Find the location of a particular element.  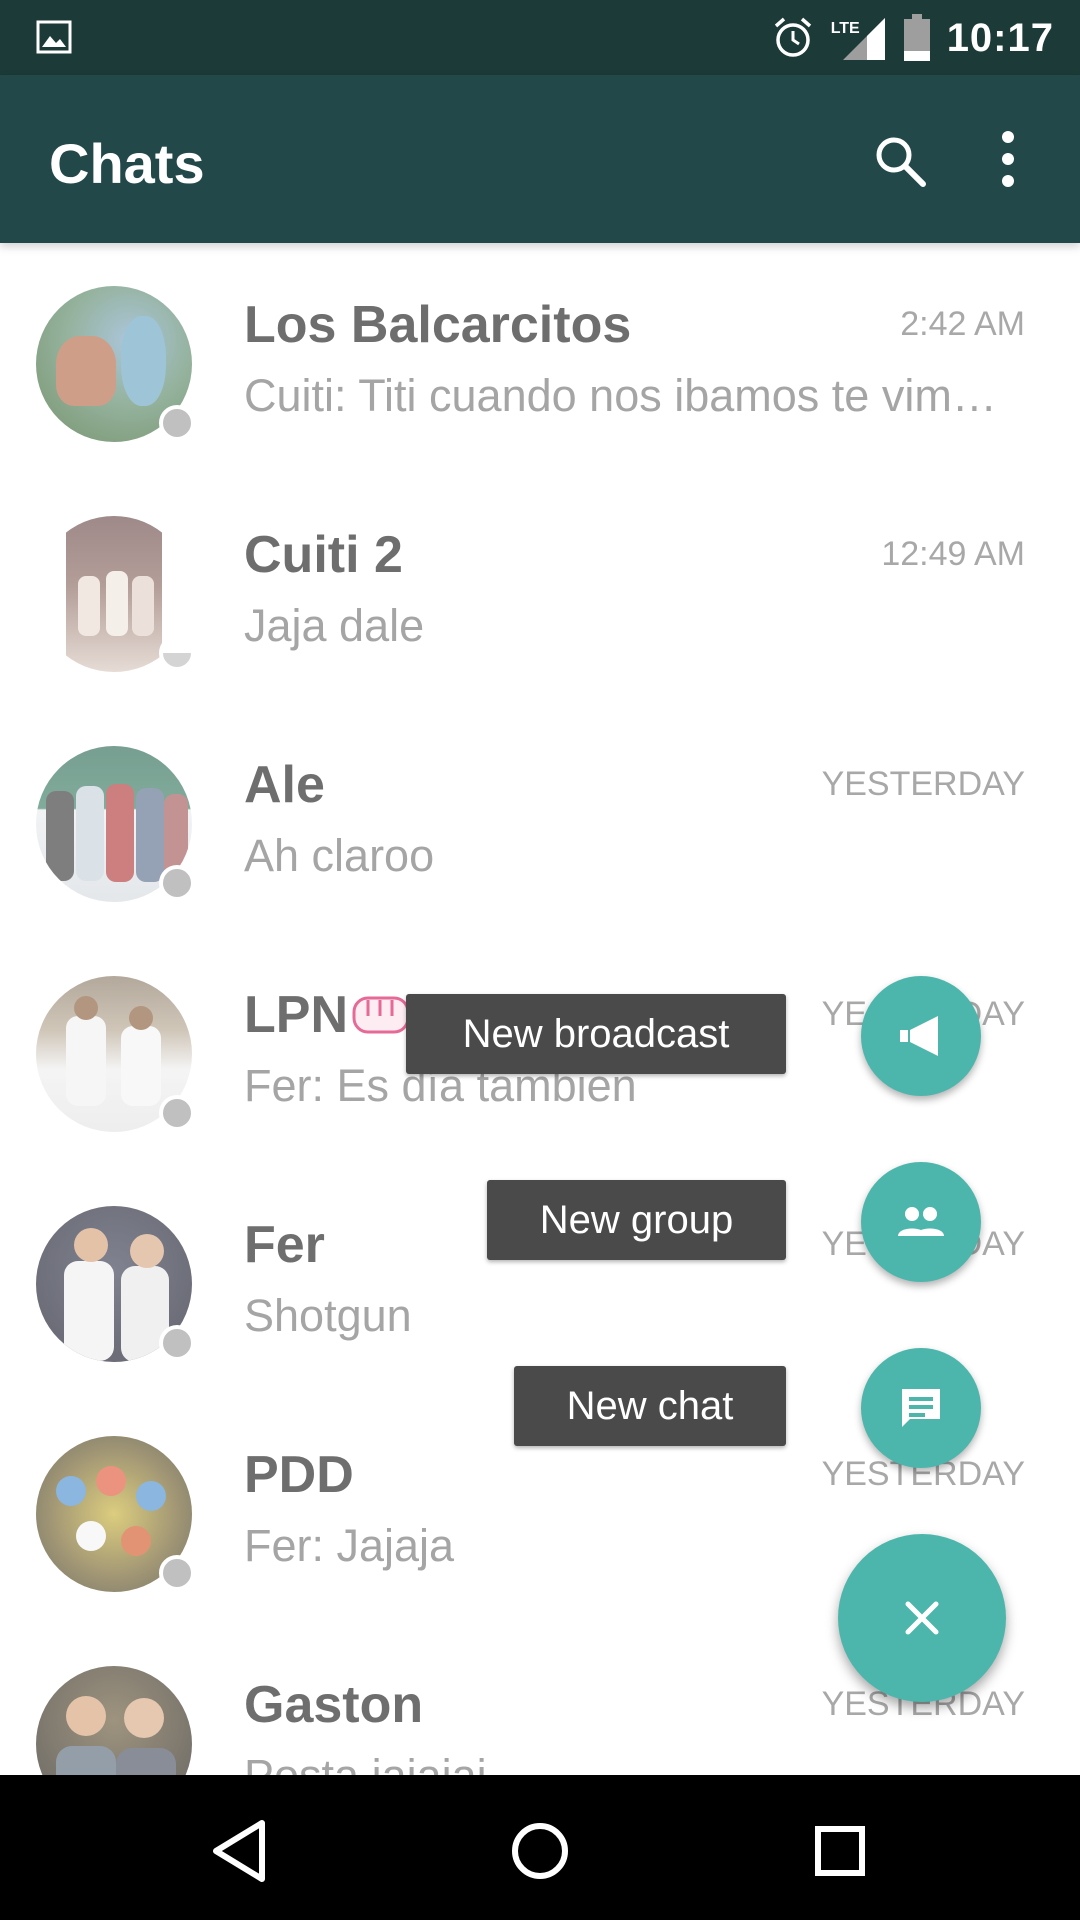

battery-icon is located at coordinates (916, 37).